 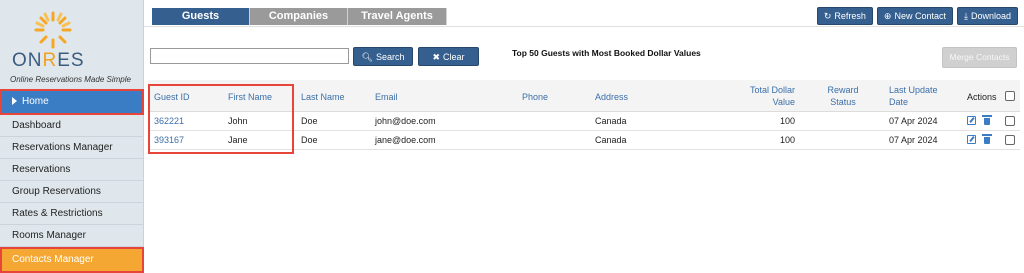 I want to click on sidebar-item-label: Home, so click(x=35, y=101).